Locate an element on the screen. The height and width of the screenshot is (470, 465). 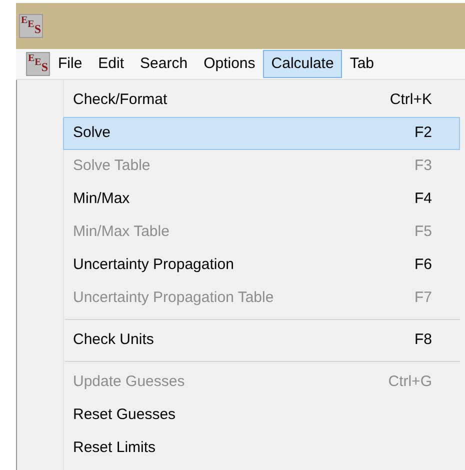
menu-bar-item: Edit is located at coordinates (111, 64).